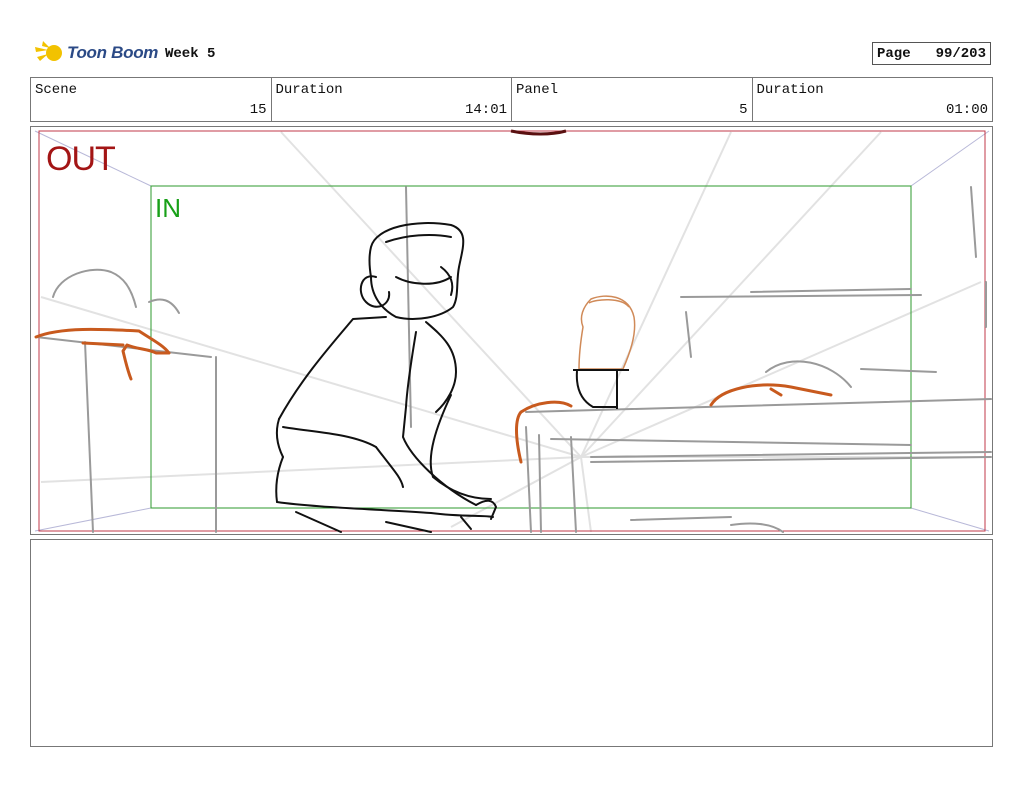  Describe the element at coordinates (113, 52) in the screenshot. I see `brand-name: Toon Boom` at that location.